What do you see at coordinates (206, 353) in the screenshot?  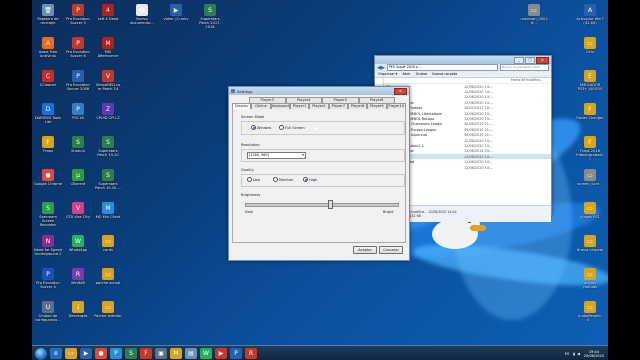 I see `taskbar-app-icon: W` at bounding box center [206, 353].